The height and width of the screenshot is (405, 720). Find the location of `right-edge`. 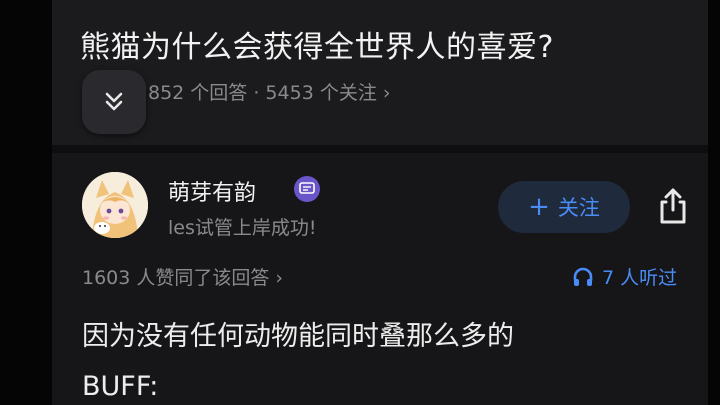

right-edge is located at coordinates (714, 202).